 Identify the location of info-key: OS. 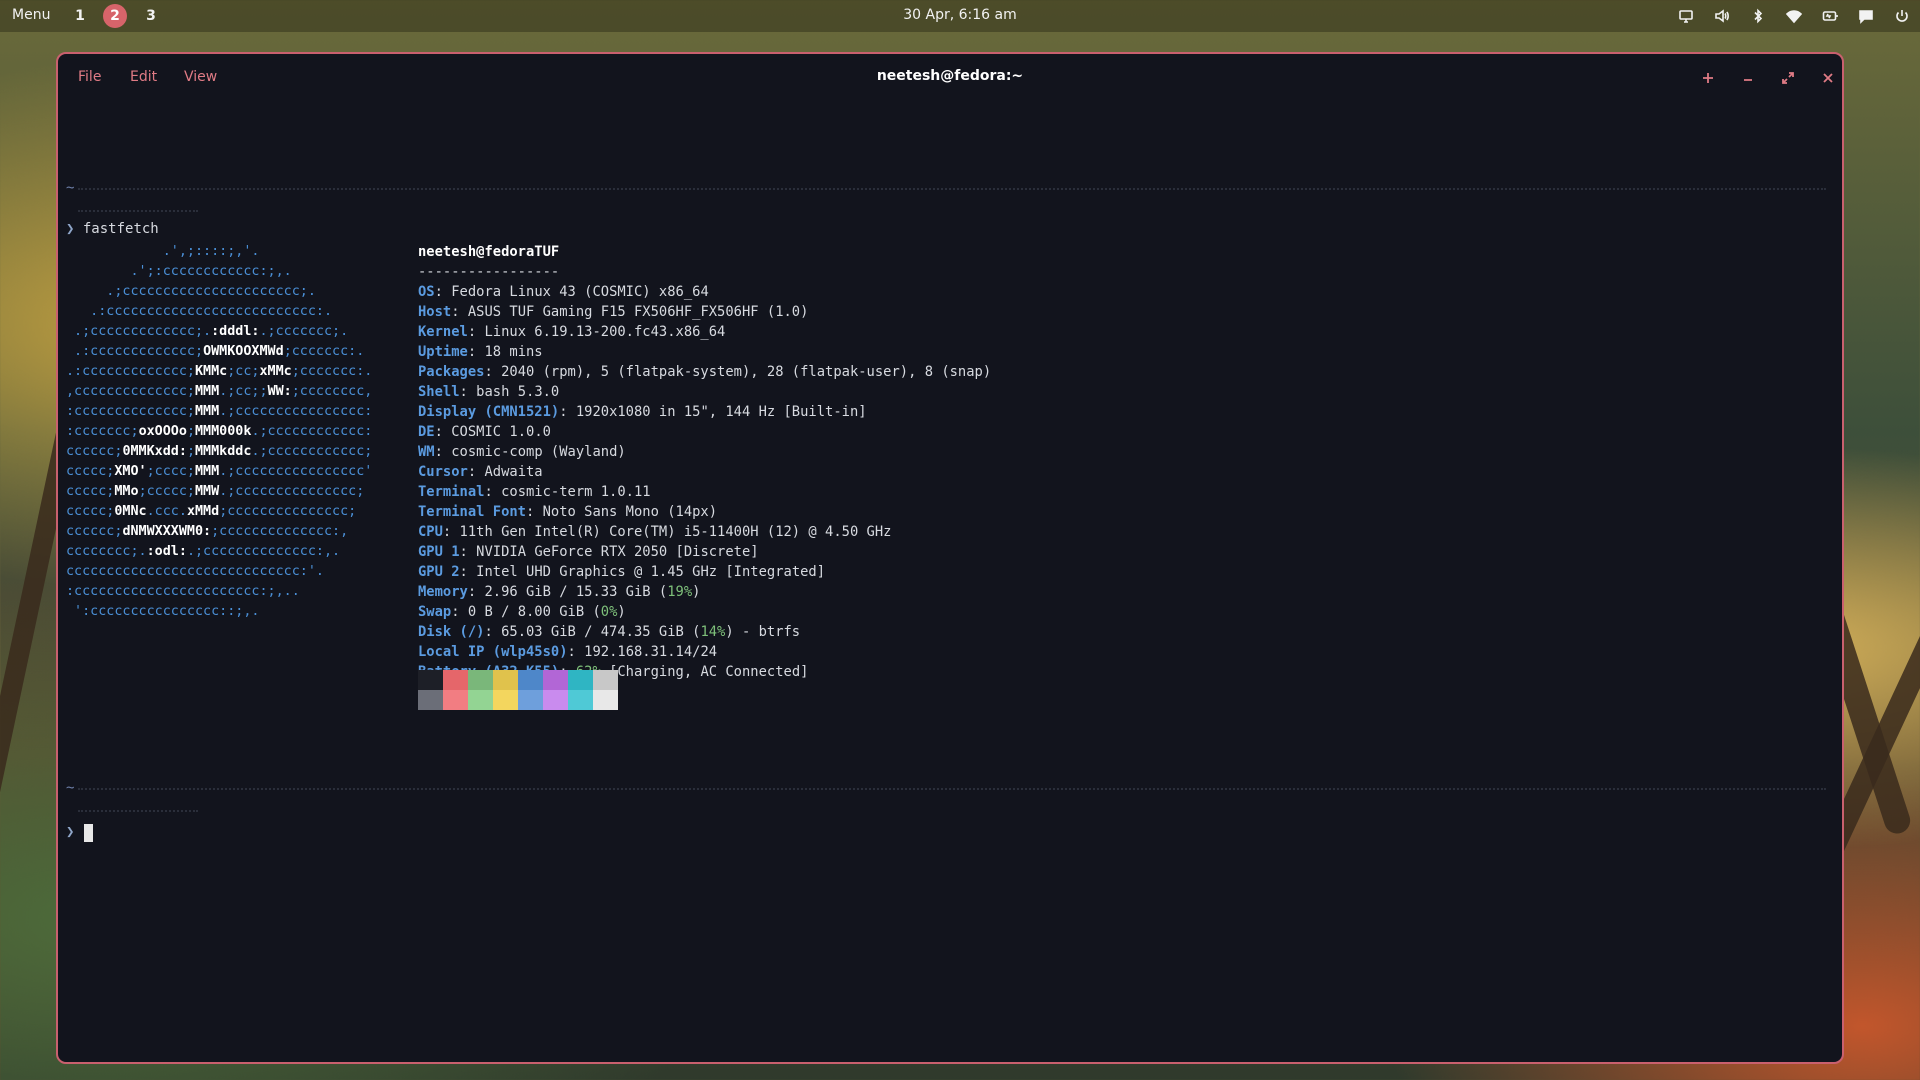
(426, 292).